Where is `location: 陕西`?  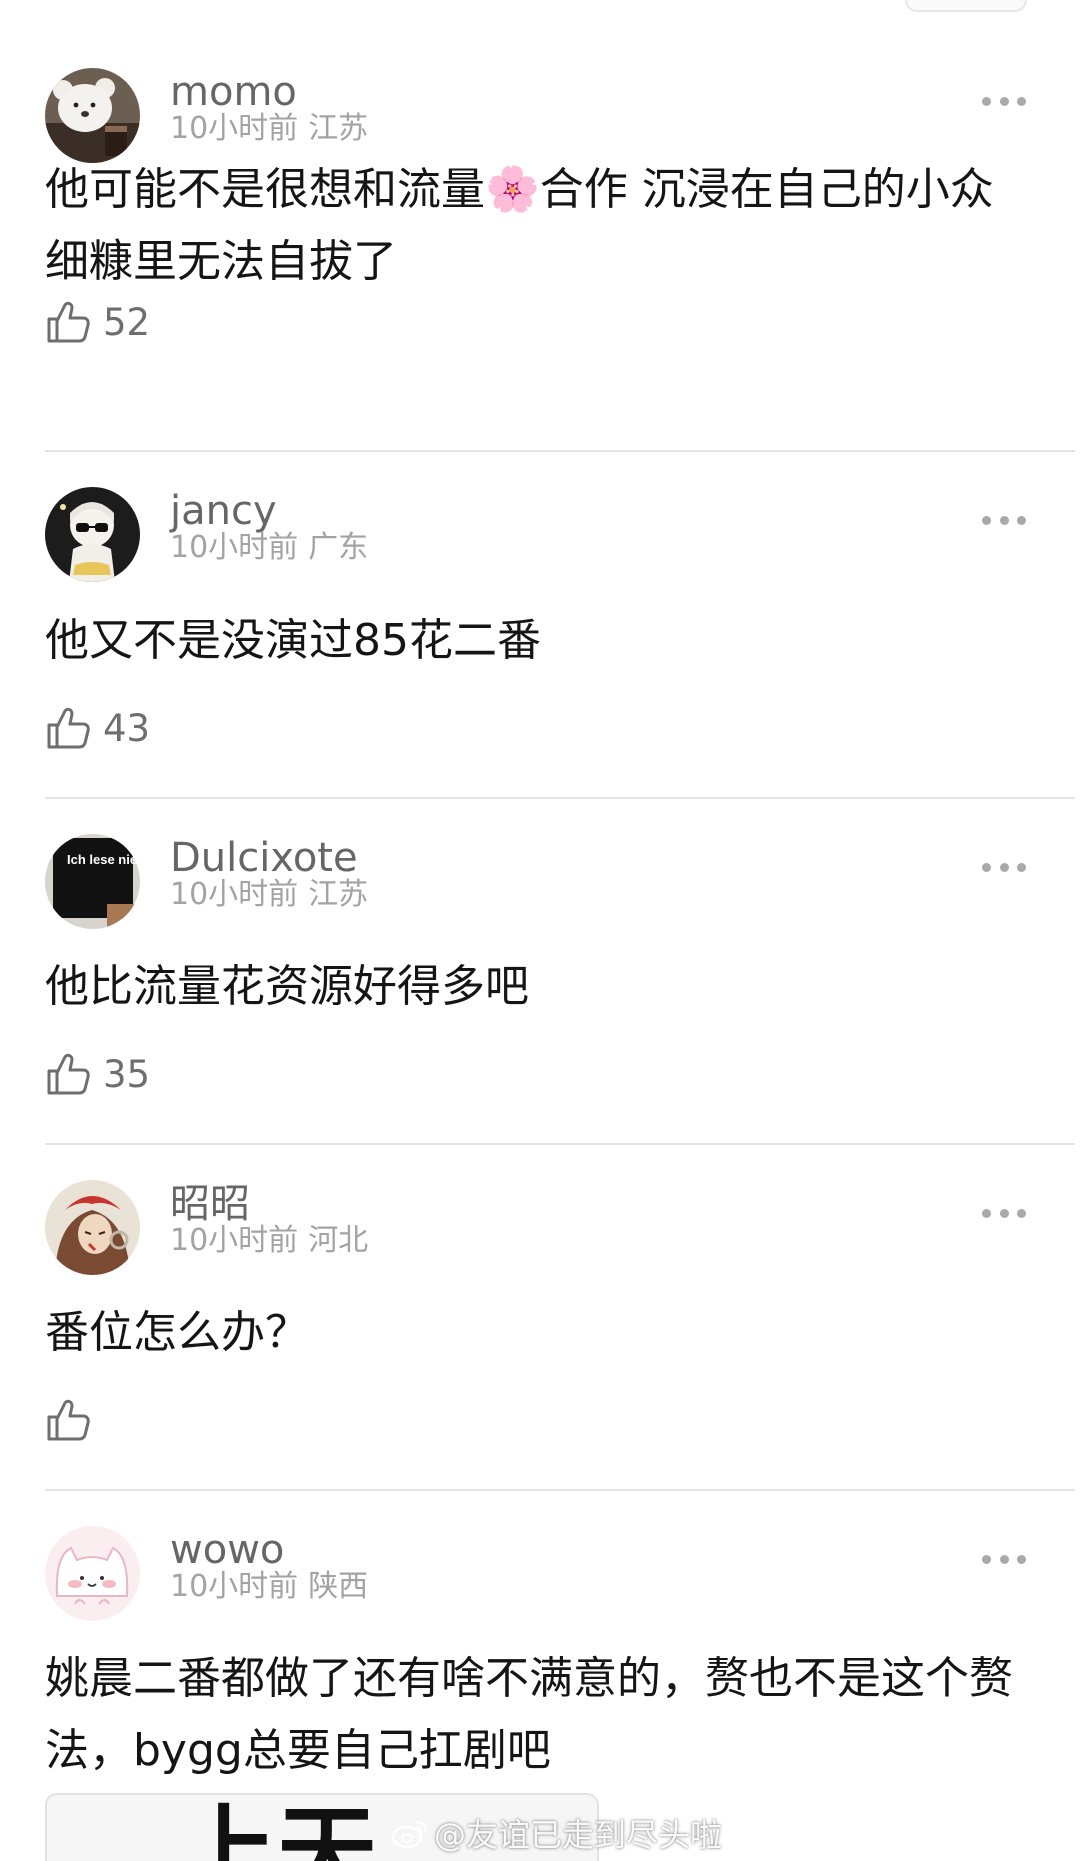 location: 陕西 is located at coordinates (338, 1586).